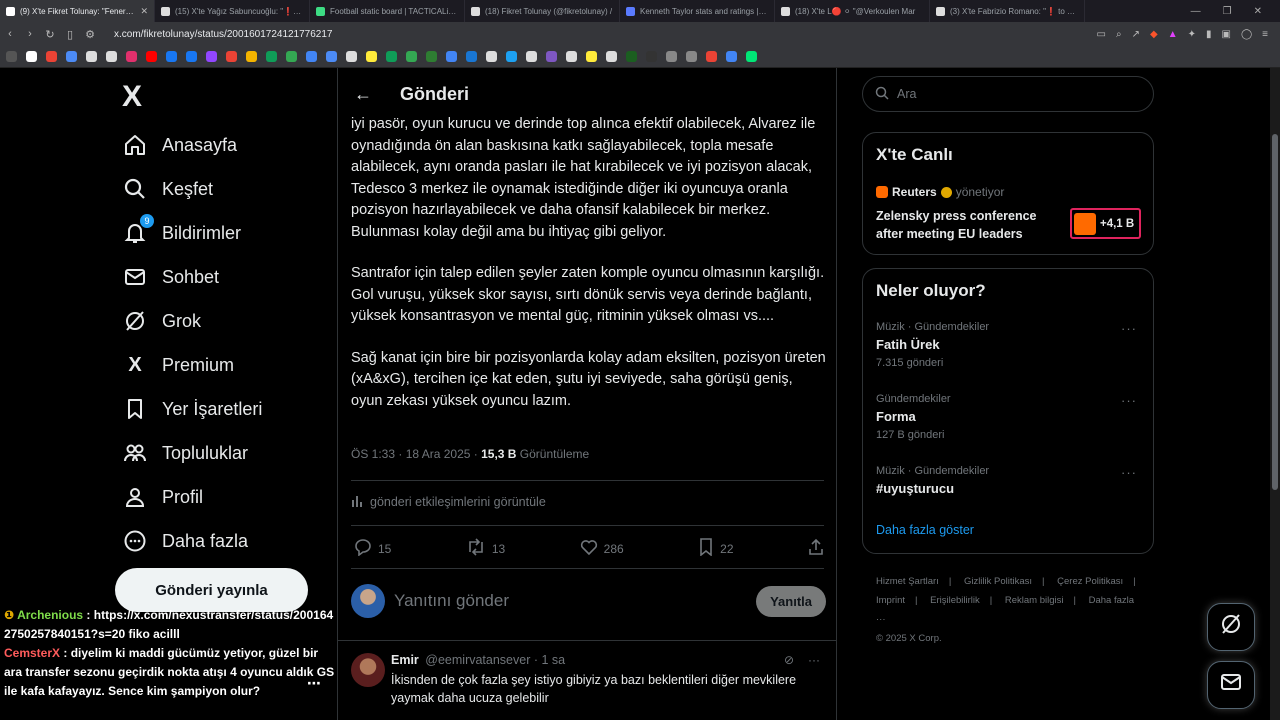 Image resolution: width=1280 pixels, height=720 pixels. Describe the element at coordinates (167, 189) in the screenshot. I see `nav-item-explore: Keşfet` at that location.